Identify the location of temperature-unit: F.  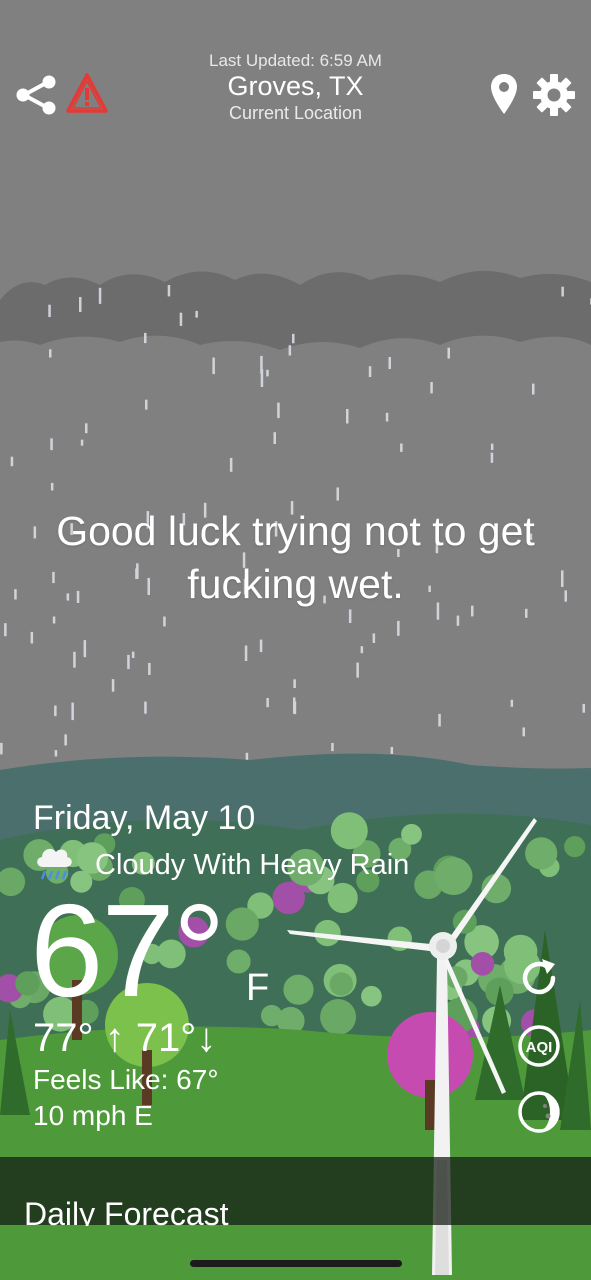
(257, 988).